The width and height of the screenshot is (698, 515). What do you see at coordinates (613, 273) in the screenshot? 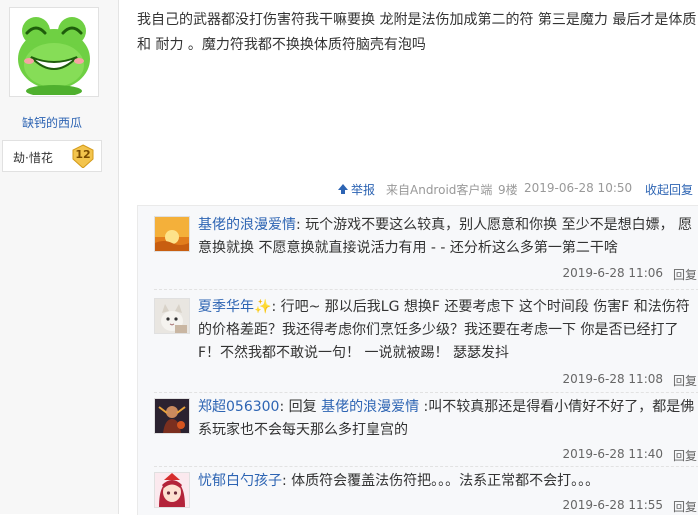
I see `comment-time: 2019-6-28 11:06` at bounding box center [613, 273].